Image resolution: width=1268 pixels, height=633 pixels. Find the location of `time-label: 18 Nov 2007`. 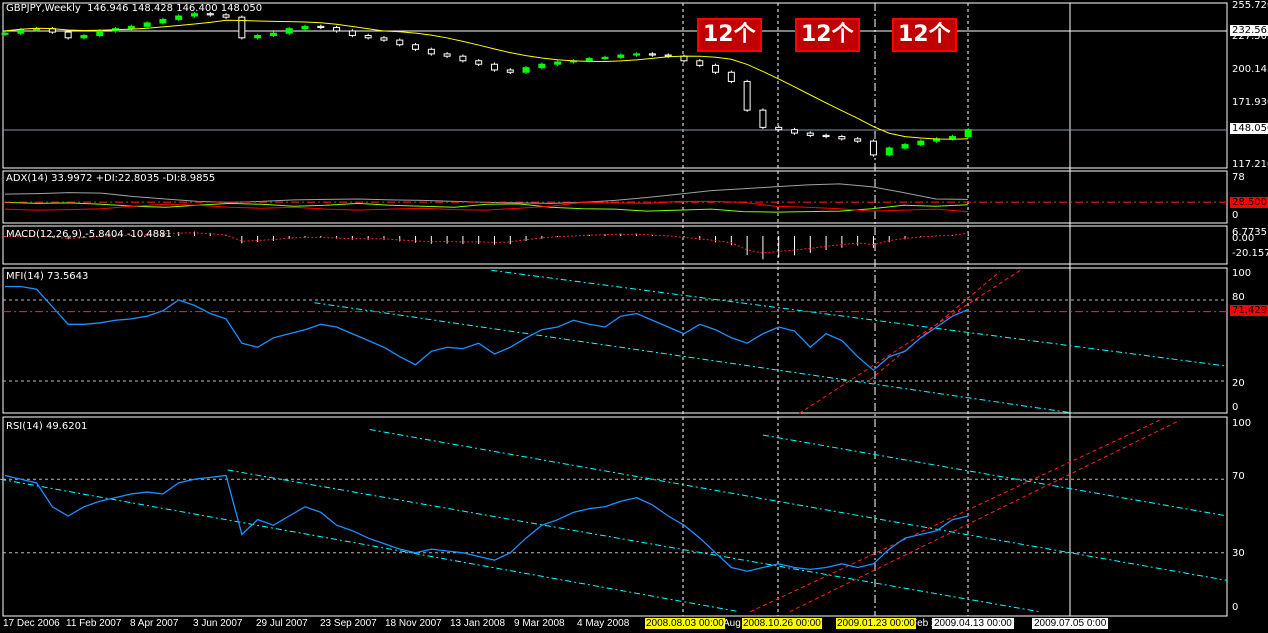

time-label: 18 Nov 2007 is located at coordinates (413, 623).